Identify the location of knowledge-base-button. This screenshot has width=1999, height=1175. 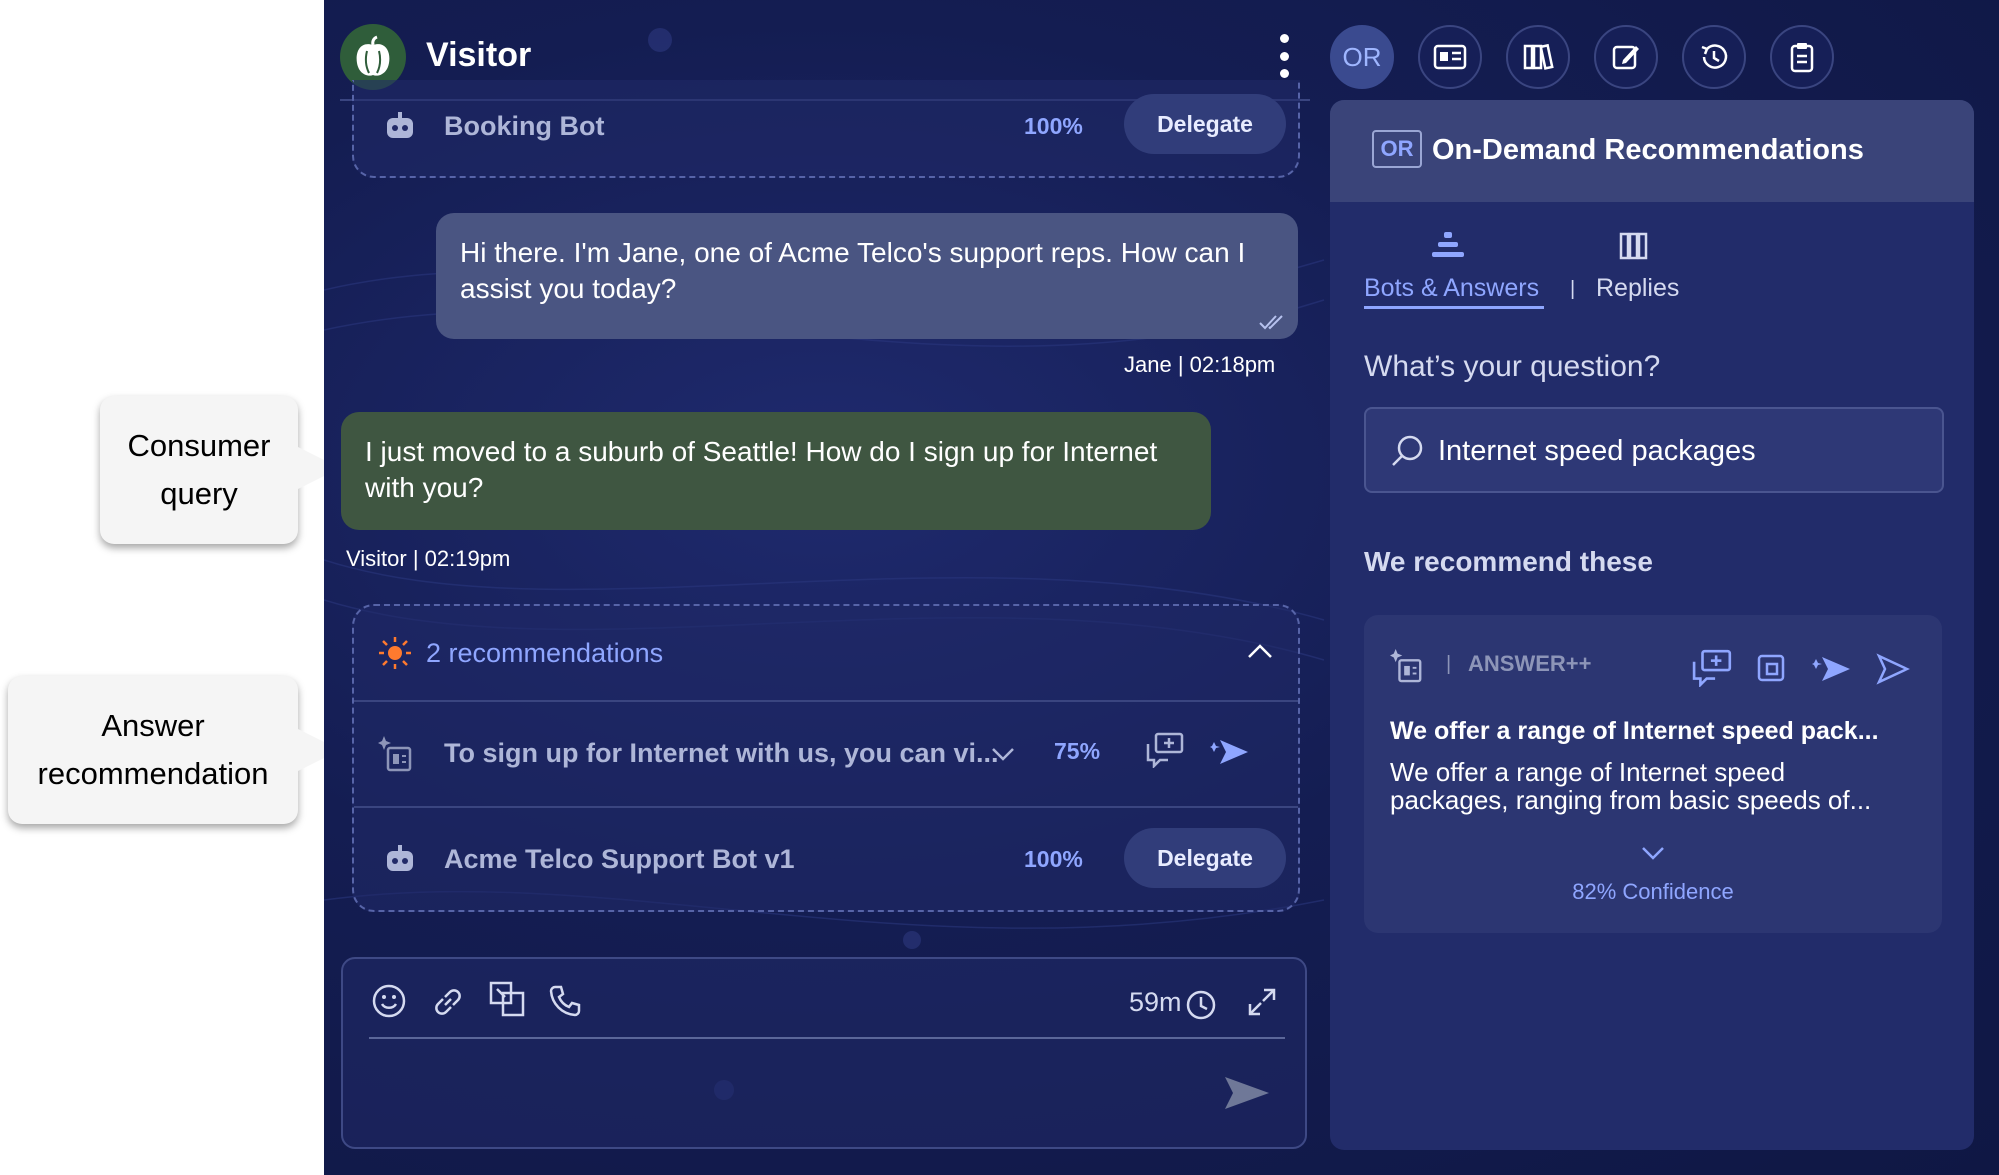
(1538, 57).